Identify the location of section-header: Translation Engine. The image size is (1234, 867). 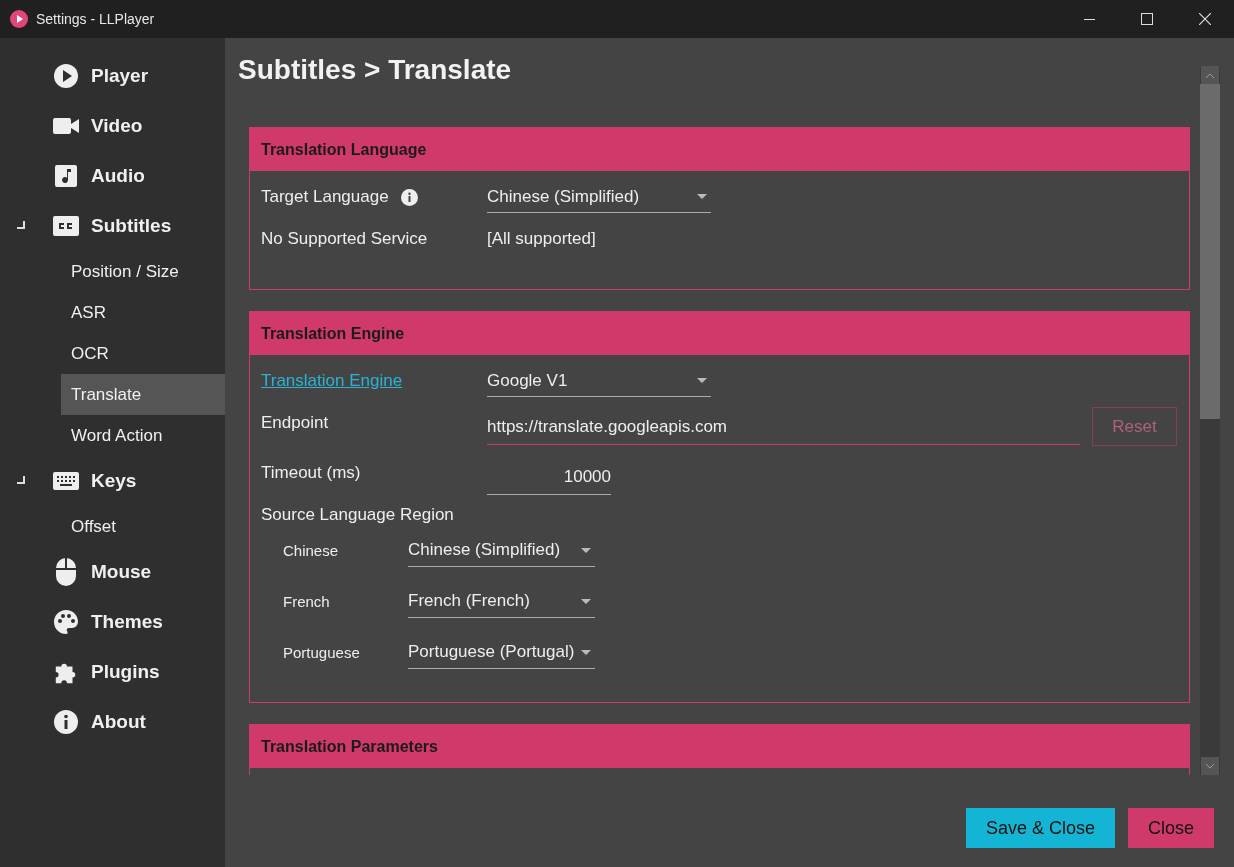
(719, 333).